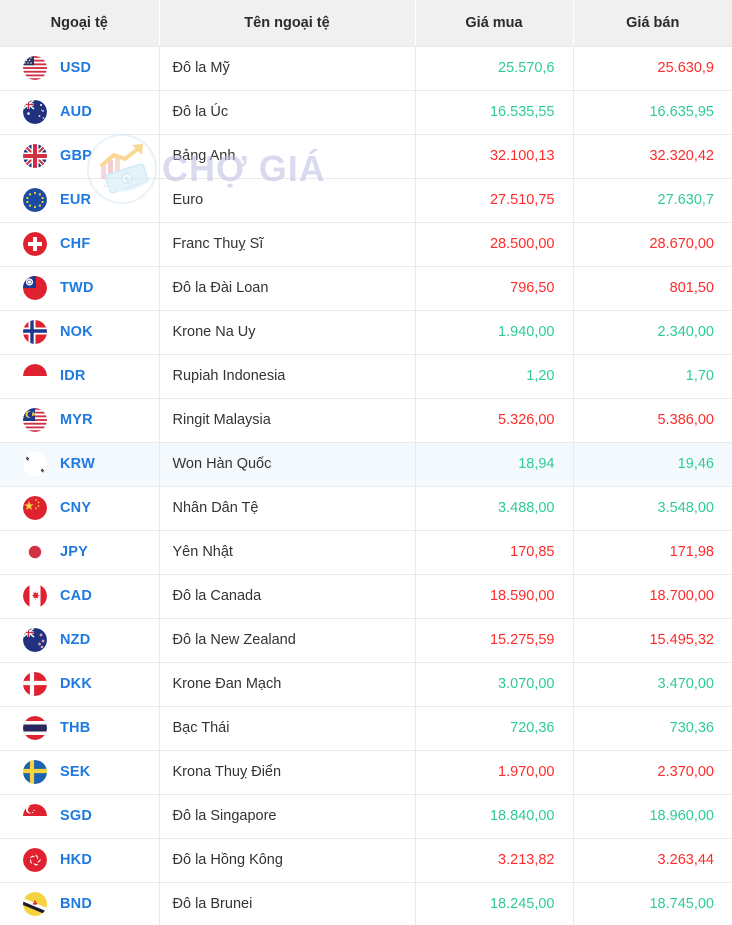 Image resolution: width=732 pixels, height=925 pixels. Describe the element at coordinates (35, 332) in the screenshot. I see `flag-no-icon` at that location.